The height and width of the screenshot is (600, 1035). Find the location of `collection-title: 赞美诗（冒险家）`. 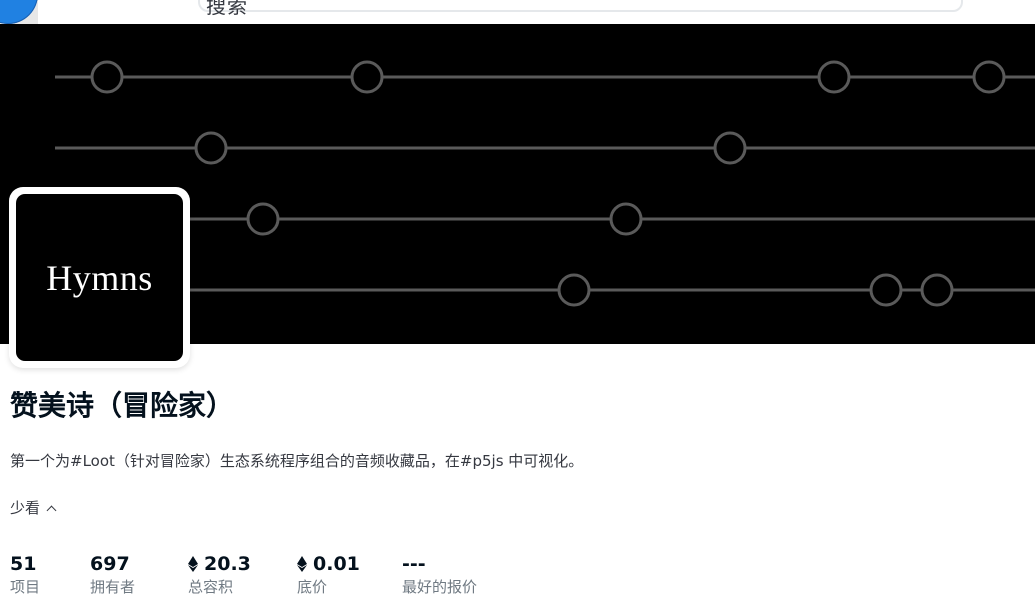

collection-title: 赞美诗（冒险家） is located at coordinates (122, 405).